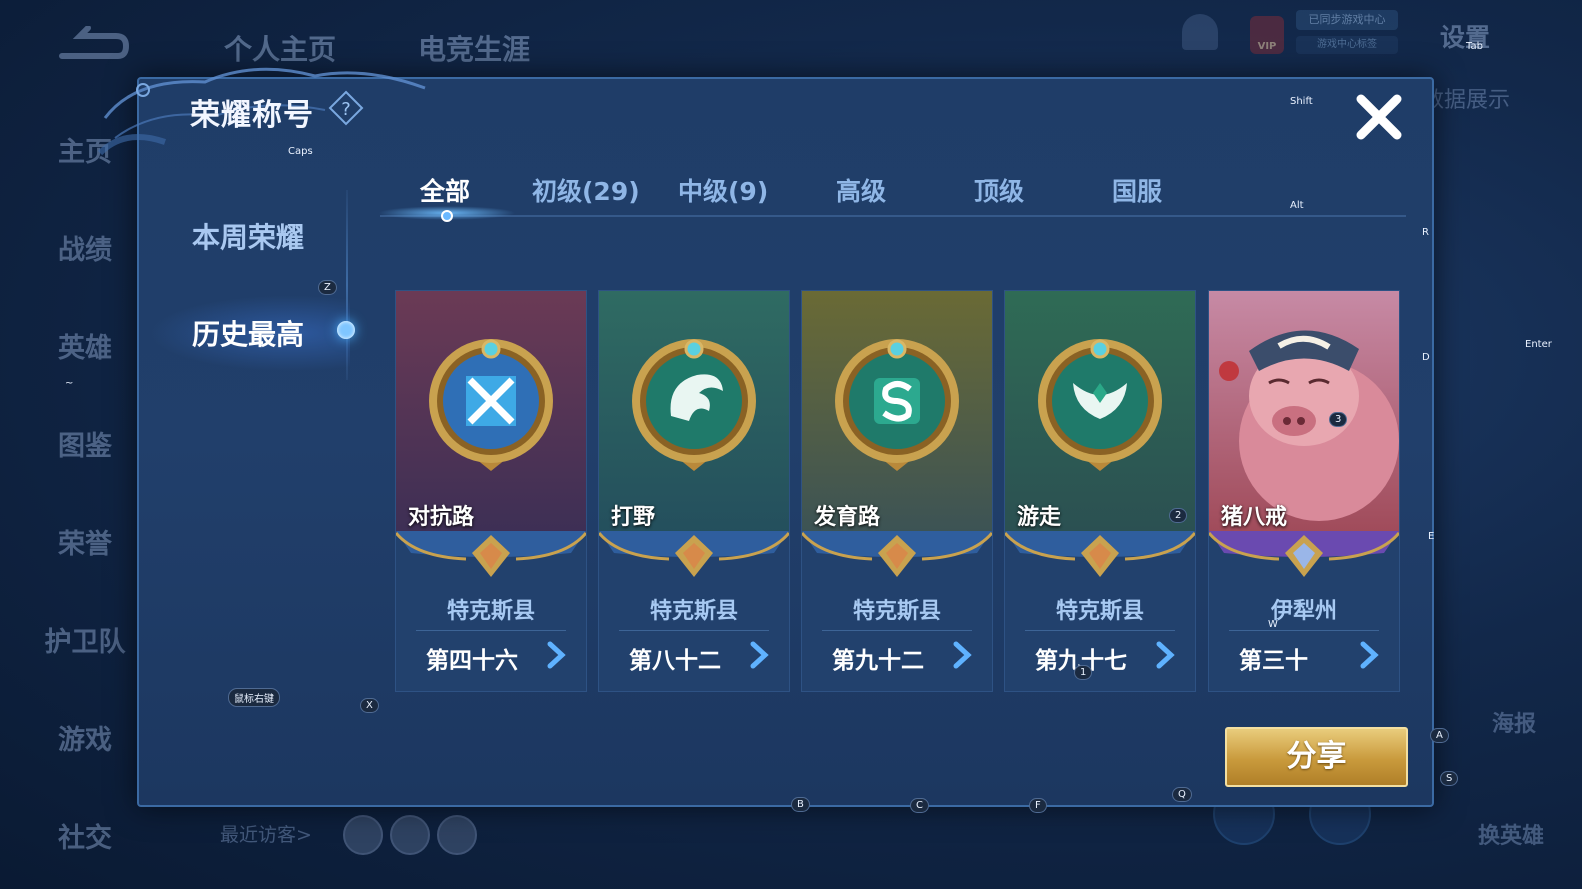 The image size is (1582, 889). I want to click on key-hint-tab: Tab, so click(1474, 46).